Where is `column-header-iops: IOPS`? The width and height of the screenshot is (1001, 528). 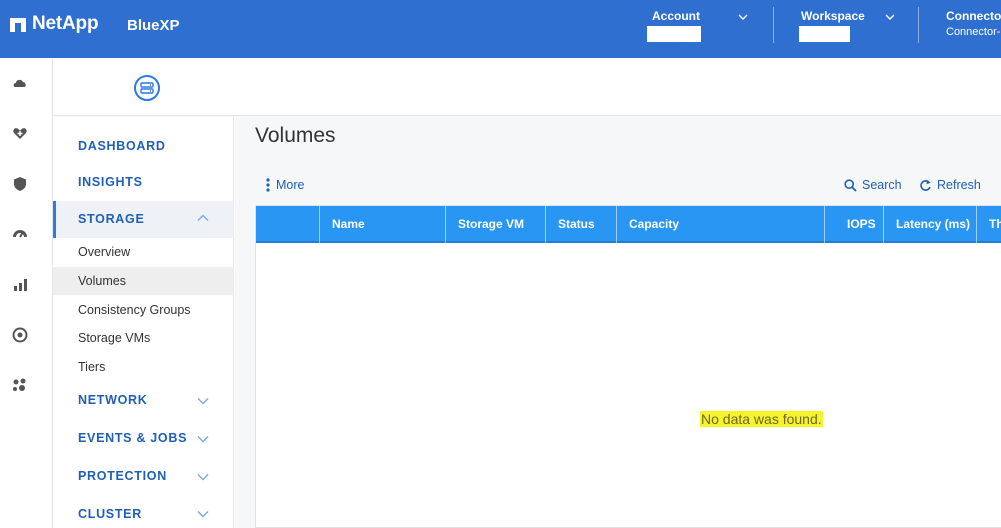
column-header-iops: IOPS is located at coordinates (853, 224).